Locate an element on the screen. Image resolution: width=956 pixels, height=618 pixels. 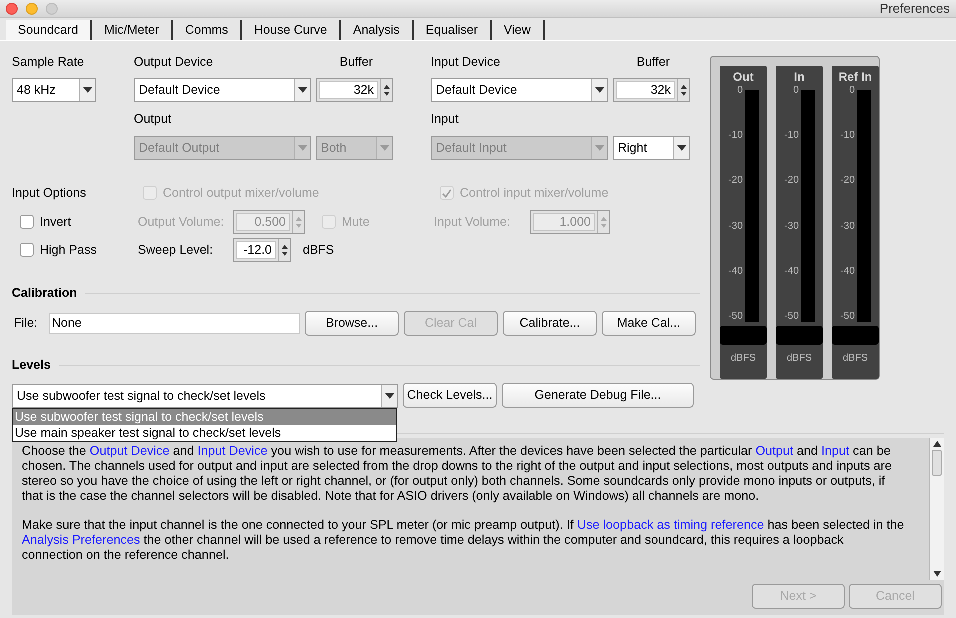
zoom-button is located at coordinates (52, 8).